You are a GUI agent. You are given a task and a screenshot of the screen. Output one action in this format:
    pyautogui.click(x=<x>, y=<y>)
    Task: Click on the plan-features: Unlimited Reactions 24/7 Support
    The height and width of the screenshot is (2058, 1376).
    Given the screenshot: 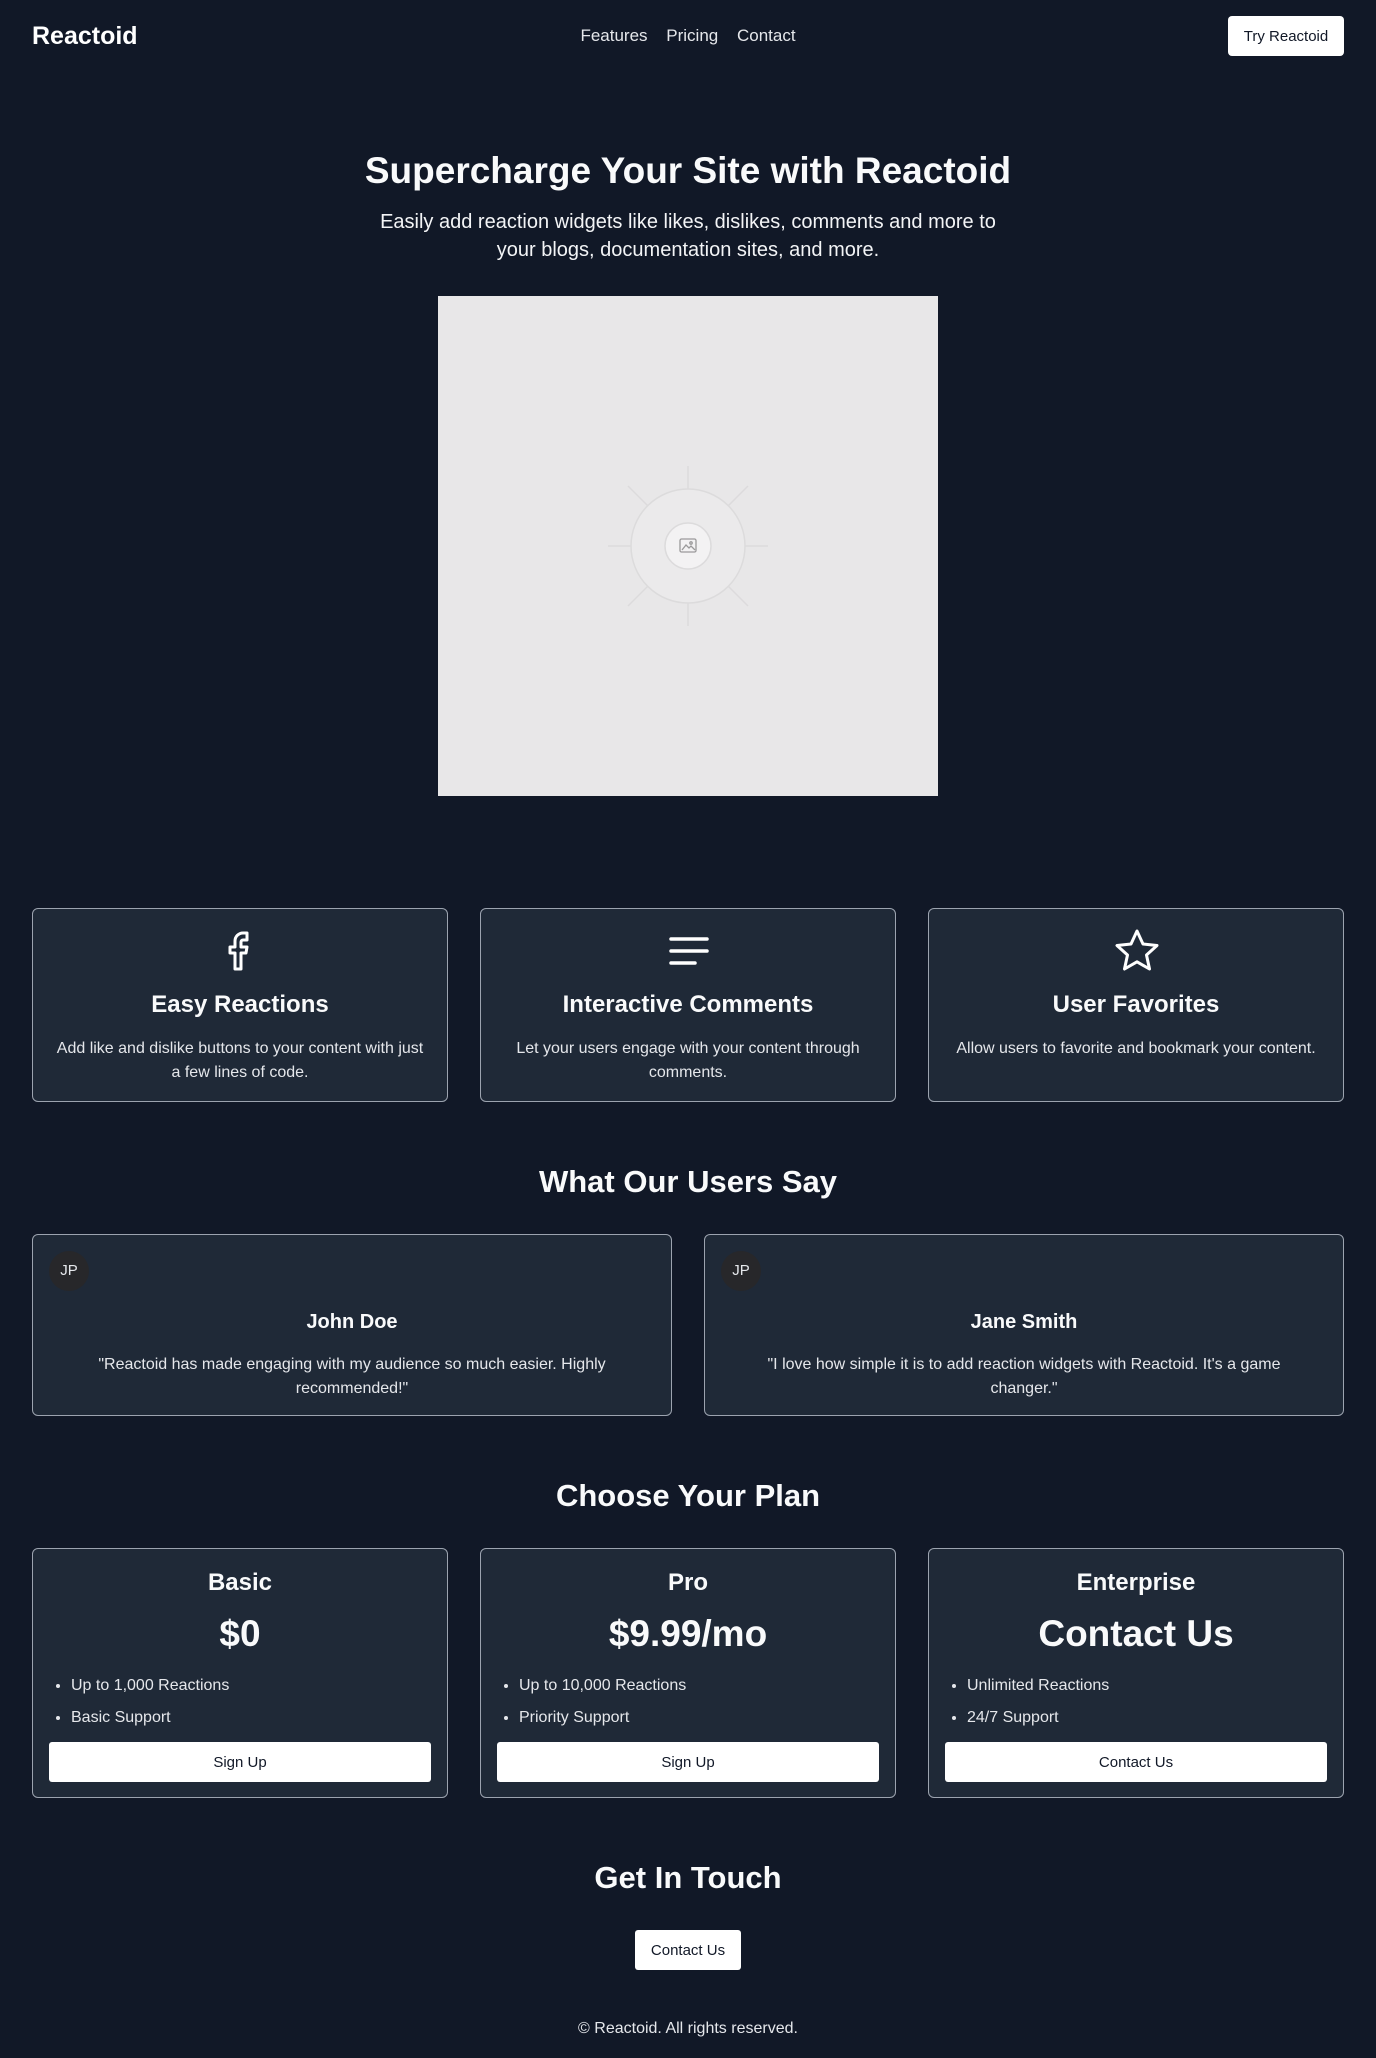 What is the action you would take?
    pyautogui.click(x=1038, y=1702)
    